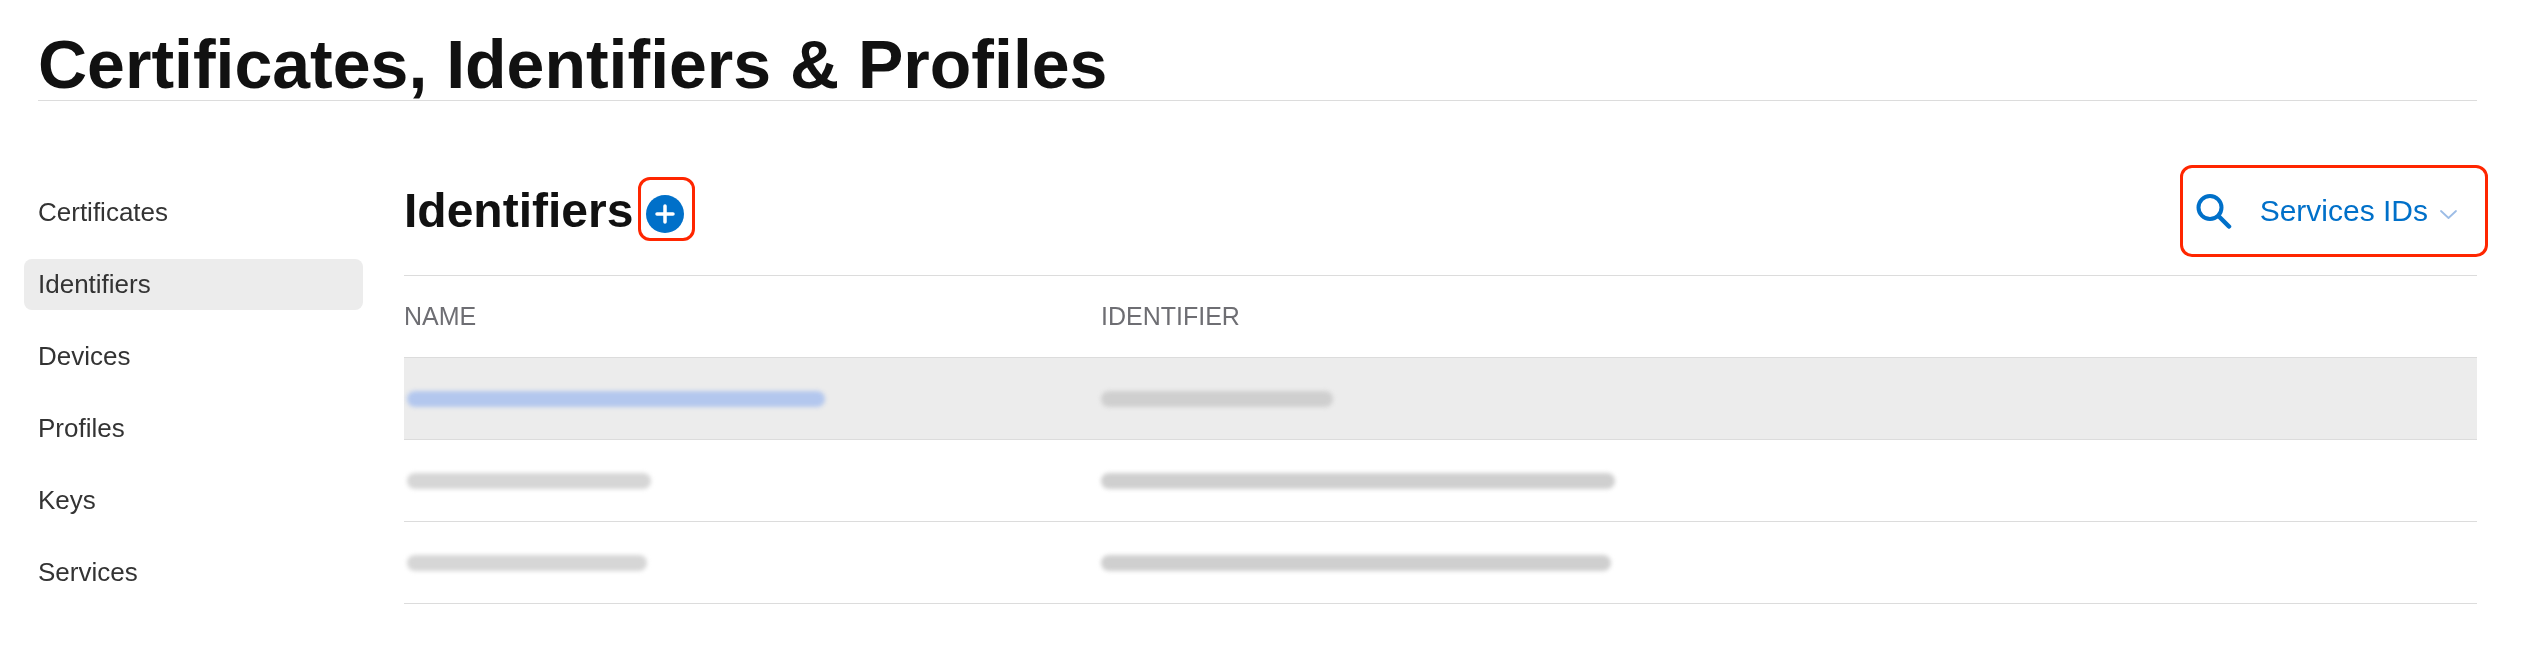  I want to click on page-title: Certificates, Identifiers & Profiles, so click(573, 64).